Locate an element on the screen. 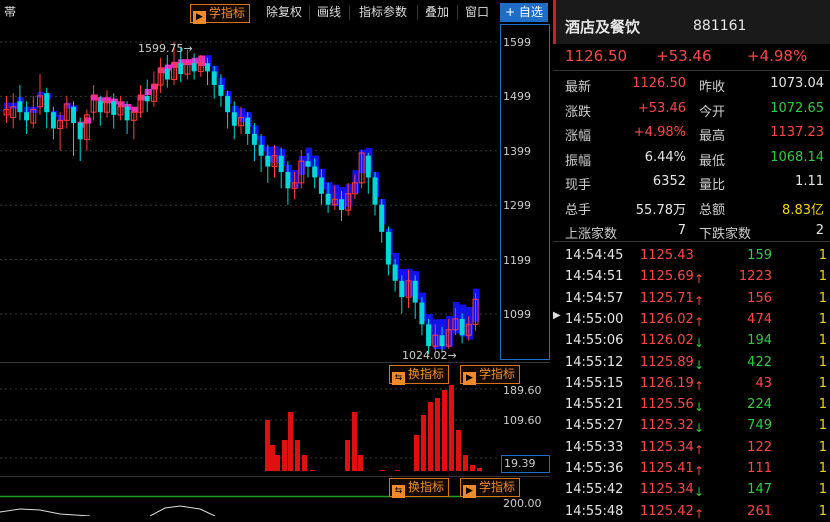 The height and width of the screenshot is (522, 830). stat-value-2: 1137.23 is located at coordinates (797, 132).